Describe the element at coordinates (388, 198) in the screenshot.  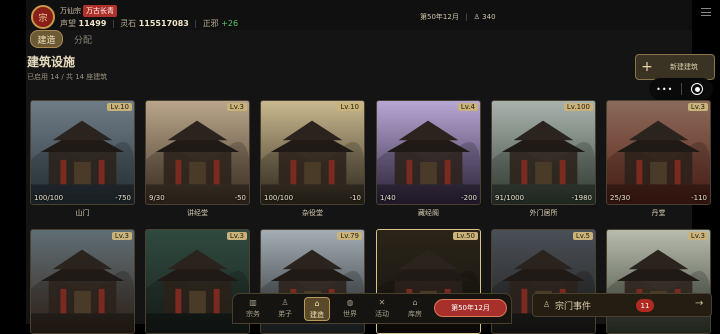
I see `capacity-value: 1/40` at that location.